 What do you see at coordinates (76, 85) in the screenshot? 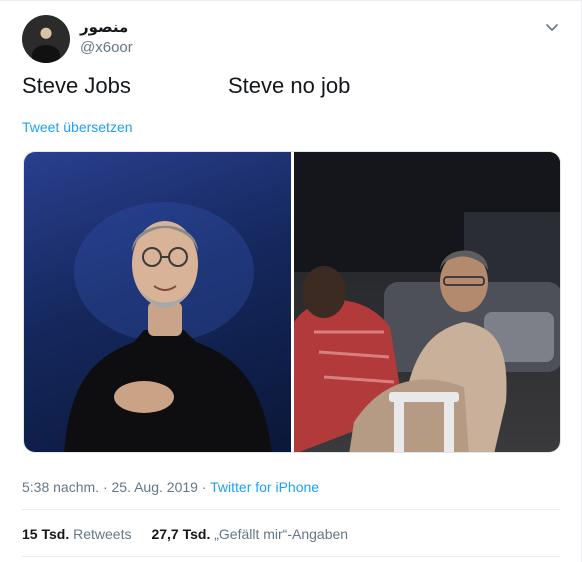
I see `tweet-text-left: Steve Jobs` at bounding box center [76, 85].